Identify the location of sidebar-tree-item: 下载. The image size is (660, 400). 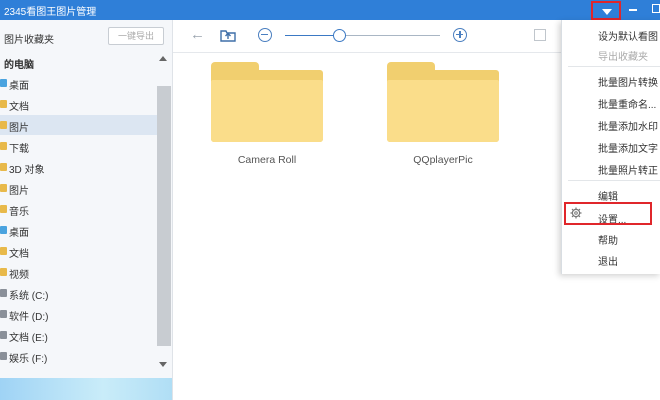
(79, 146).